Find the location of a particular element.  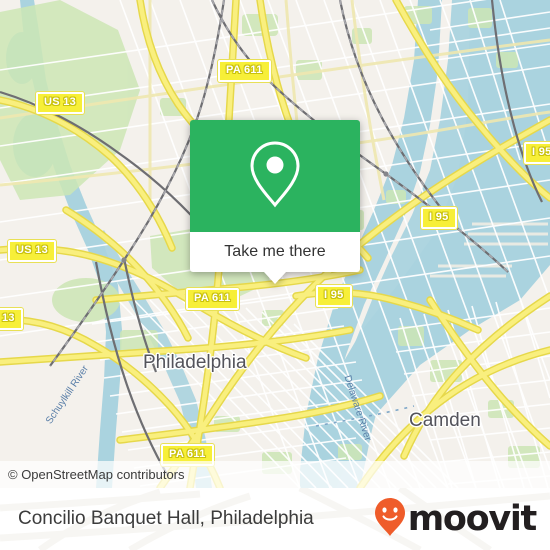

route-shield-us-13-north: US 13 is located at coordinates (60, 103).